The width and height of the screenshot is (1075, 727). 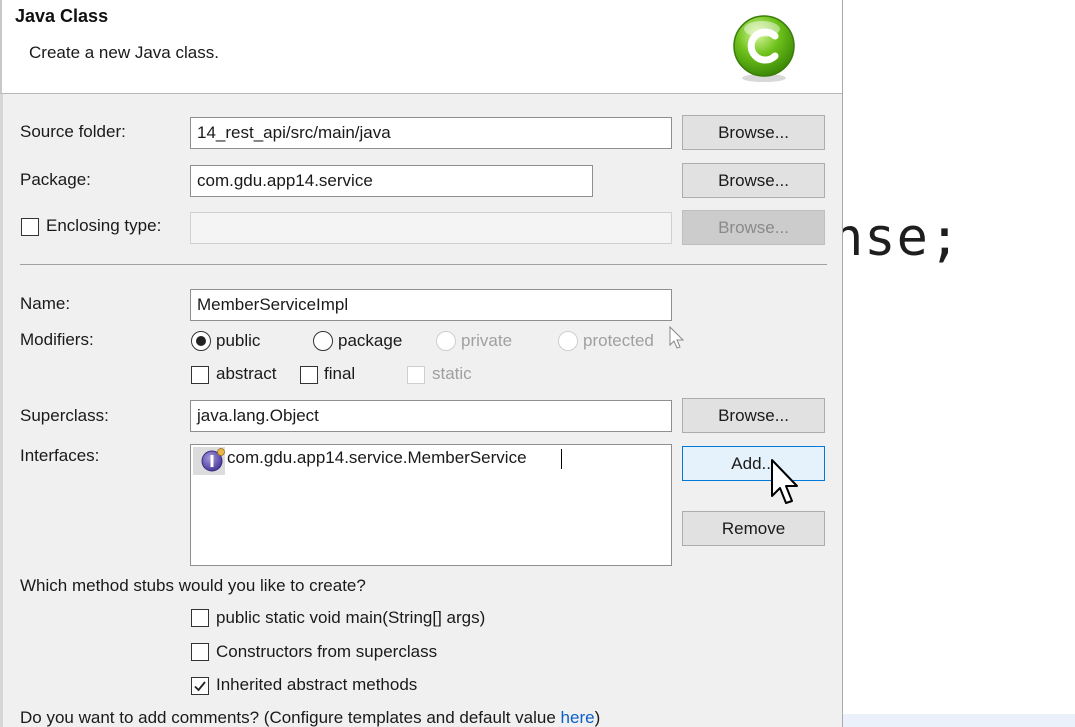 What do you see at coordinates (317, 684) in the screenshot?
I see `inherited-methods-label: Inherited abstract methods` at bounding box center [317, 684].